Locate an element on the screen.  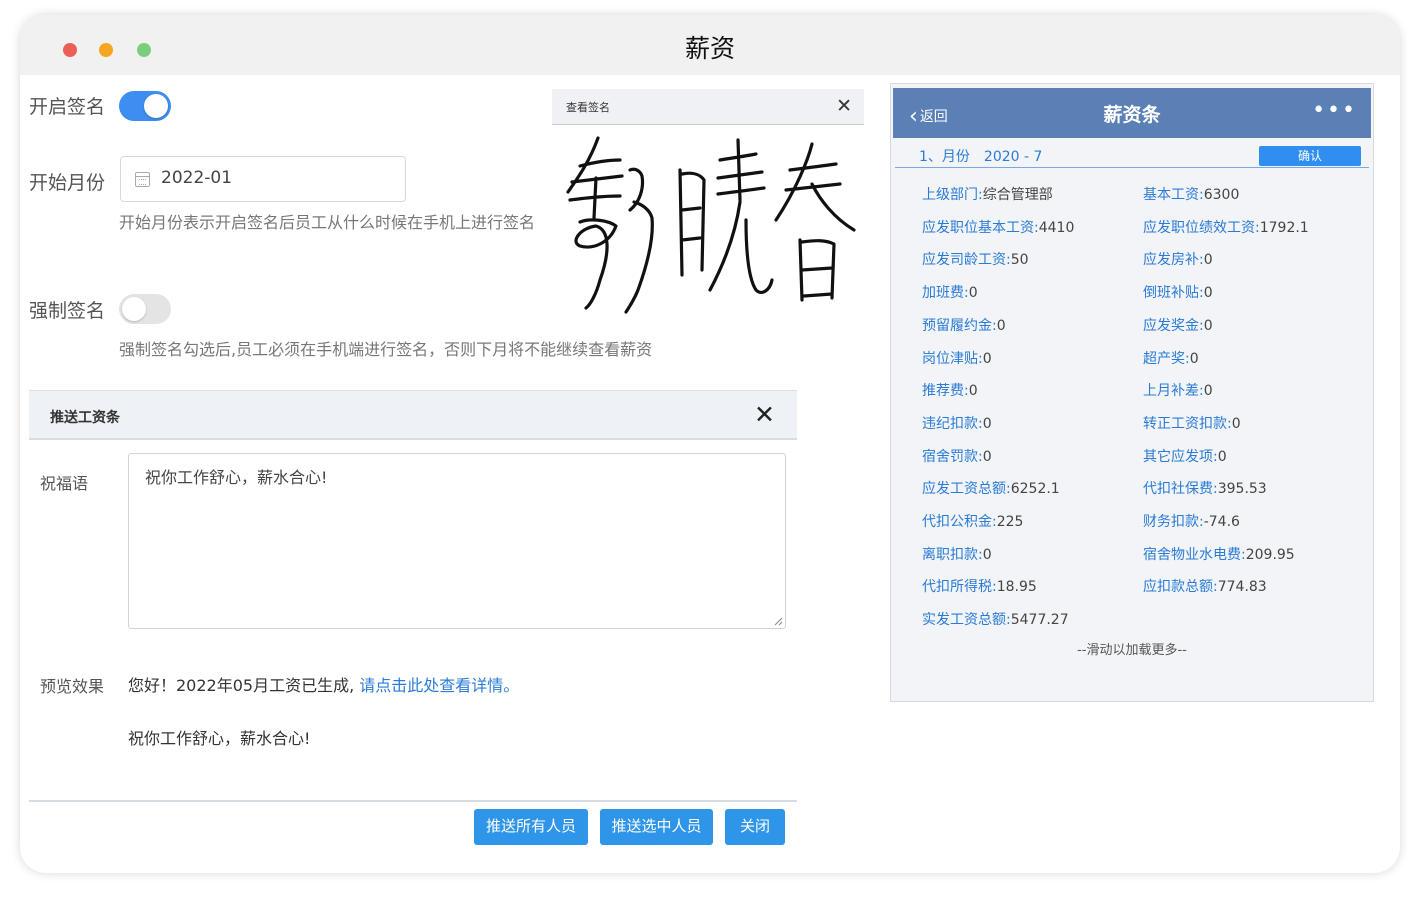
payslip-item-value: 6252.1 is located at coordinates (1035, 489).